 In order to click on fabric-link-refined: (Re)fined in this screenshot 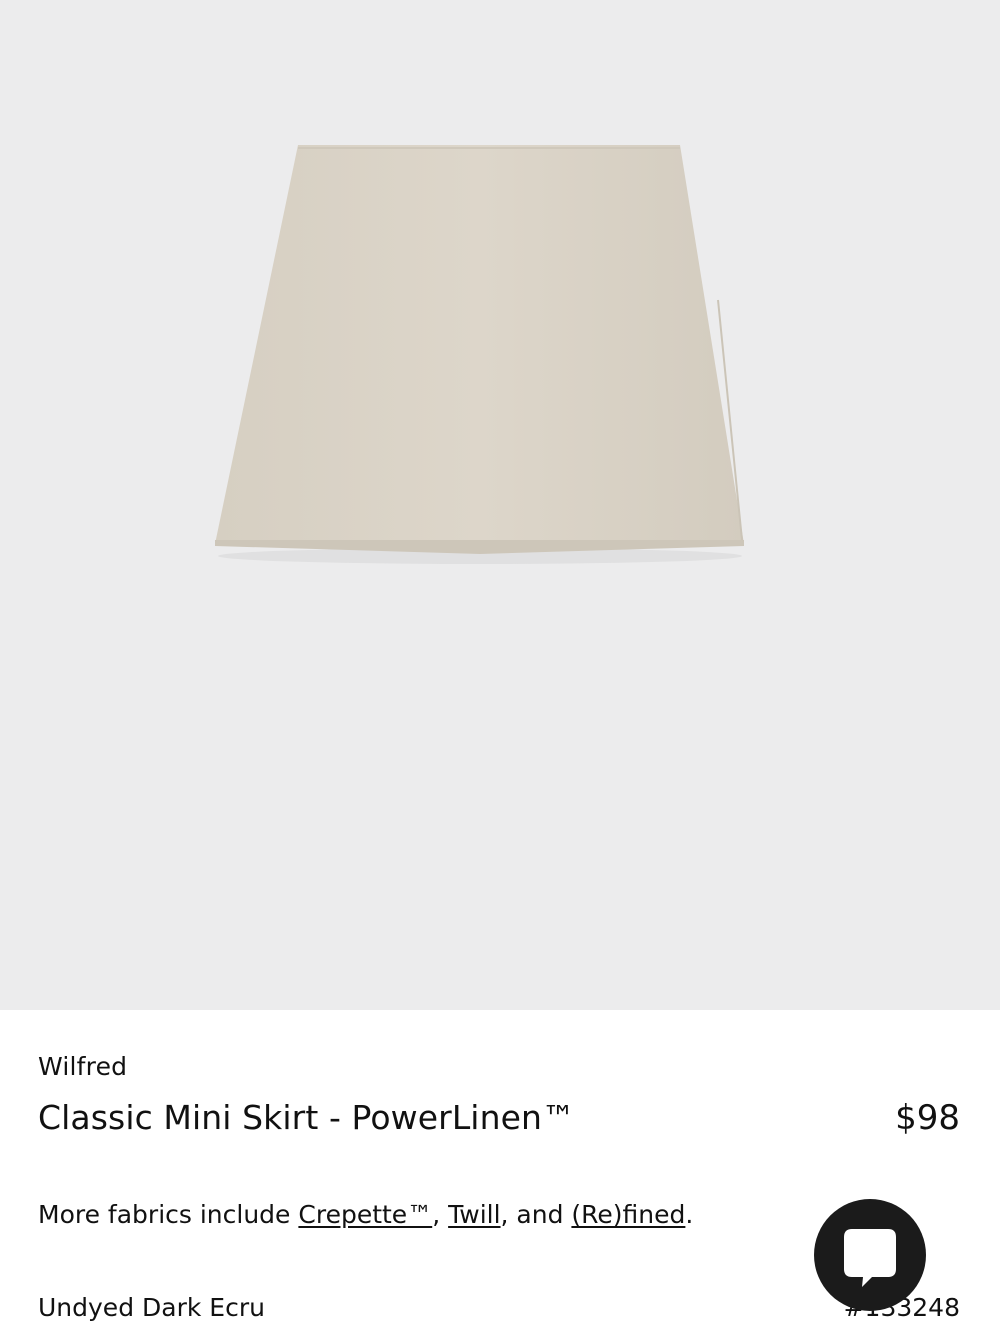, I will do `click(628, 1214)`.